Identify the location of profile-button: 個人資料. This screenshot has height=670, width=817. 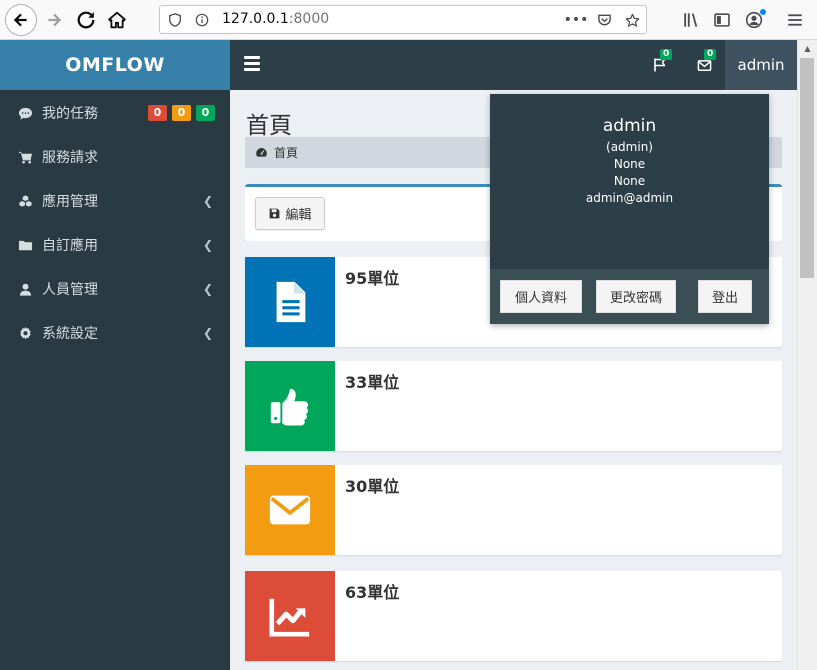
(541, 296).